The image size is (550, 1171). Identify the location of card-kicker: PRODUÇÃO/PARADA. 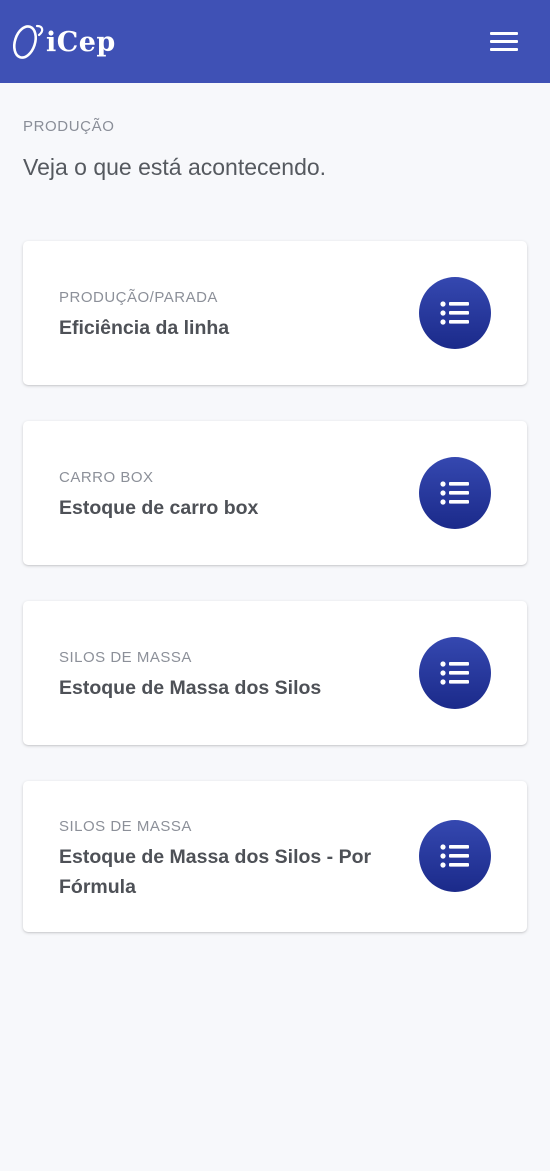
(138, 297).